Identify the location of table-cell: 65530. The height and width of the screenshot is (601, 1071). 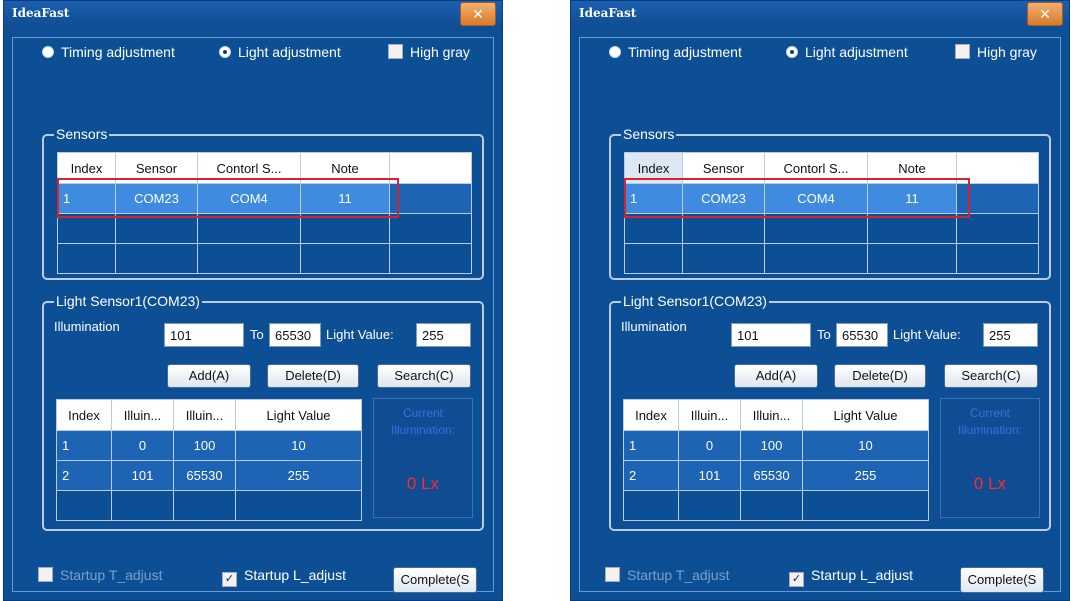
(204, 475).